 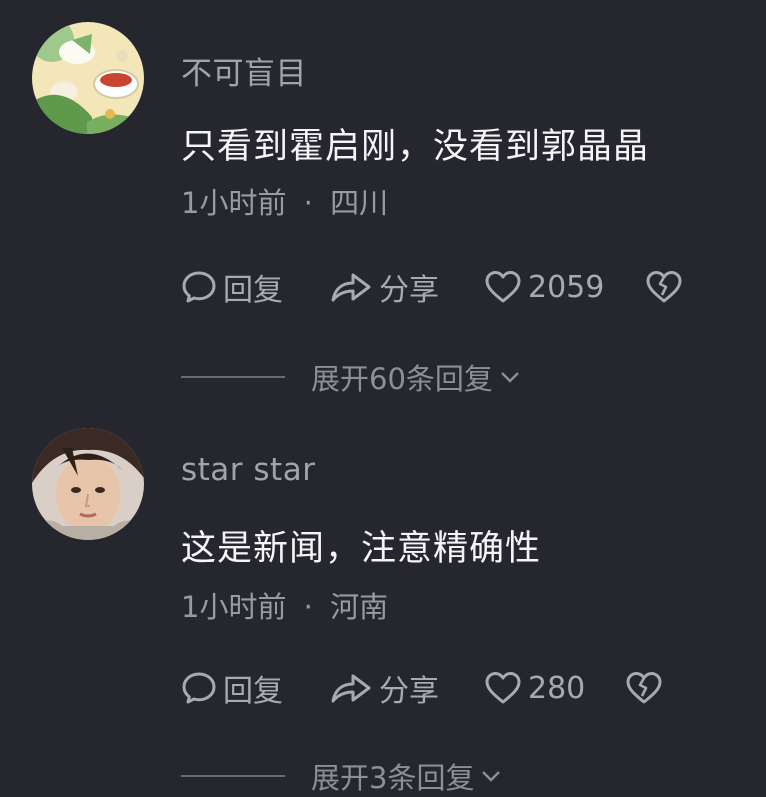 I want to click on comment-location: 四川, so click(x=359, y=203).